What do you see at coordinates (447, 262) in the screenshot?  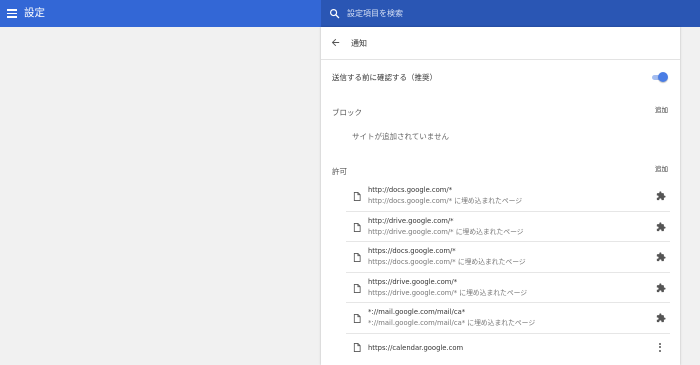 I see `site-embedded-label: https://docs.google.com/* に埋め込まれたページ` at bounding box center [447, 262].